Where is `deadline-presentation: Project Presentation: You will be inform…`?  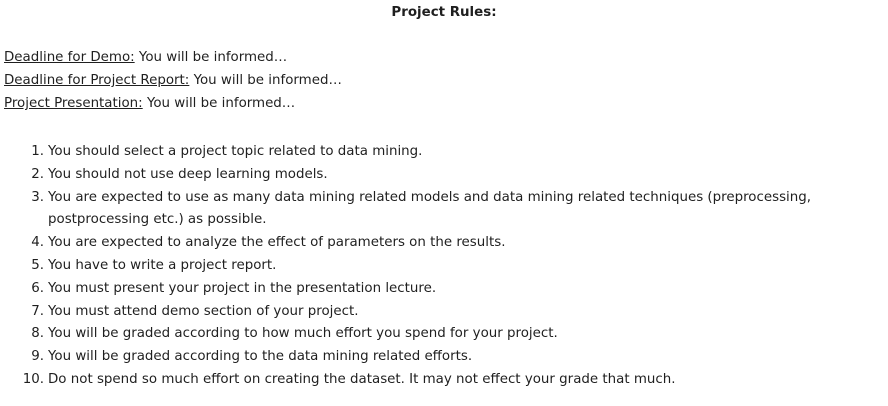
deadline-presentation: Project Presentation: You will be inform… is located at coordinates (173, 106).